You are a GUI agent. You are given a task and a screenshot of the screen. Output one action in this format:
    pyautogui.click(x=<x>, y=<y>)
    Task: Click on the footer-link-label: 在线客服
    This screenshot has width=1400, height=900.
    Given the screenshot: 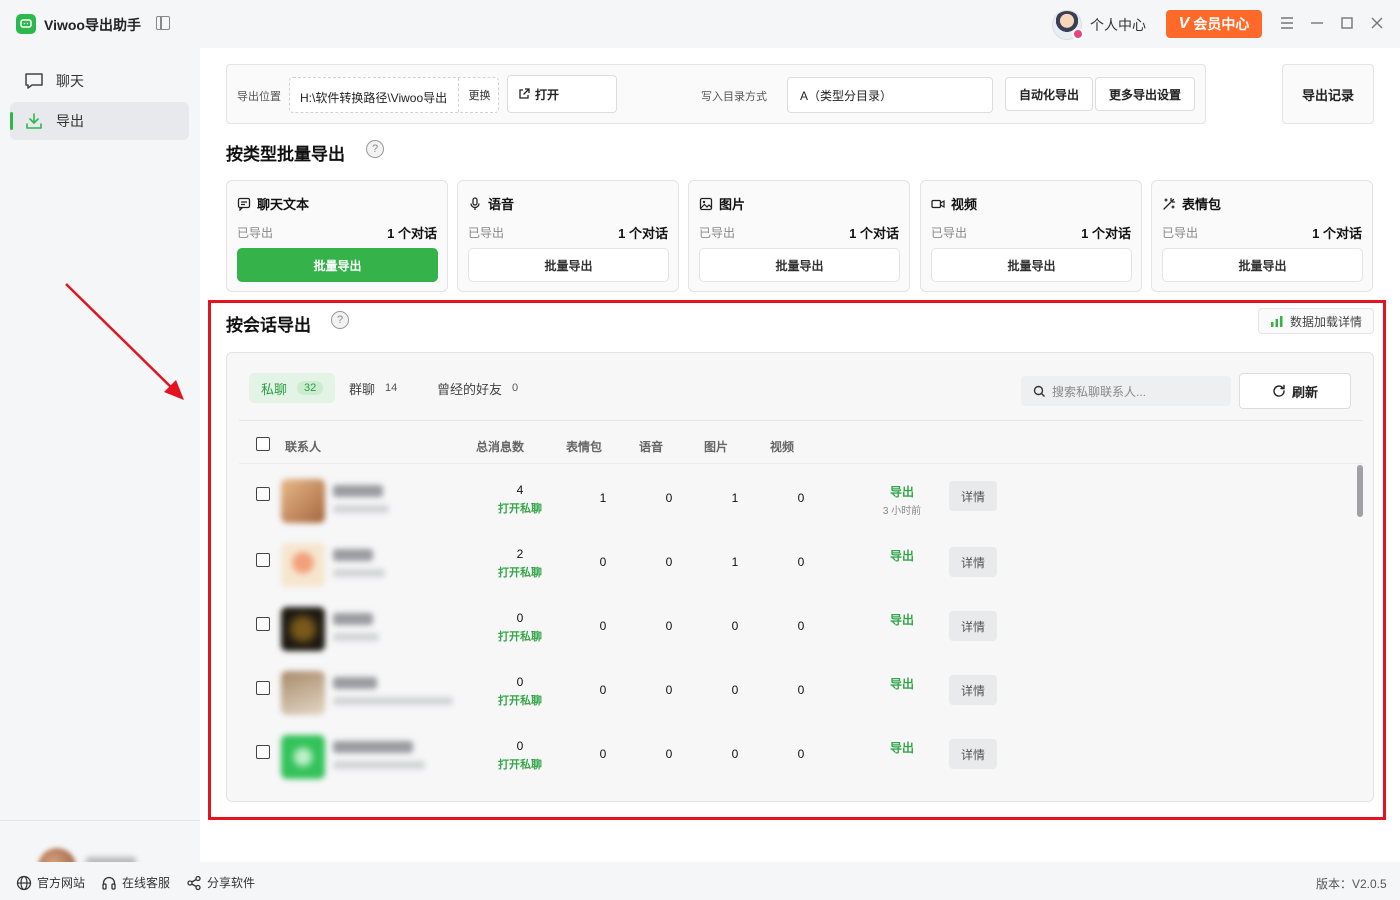 What is the action you would take?
    pyautogui.click(x=146, y=883)
    